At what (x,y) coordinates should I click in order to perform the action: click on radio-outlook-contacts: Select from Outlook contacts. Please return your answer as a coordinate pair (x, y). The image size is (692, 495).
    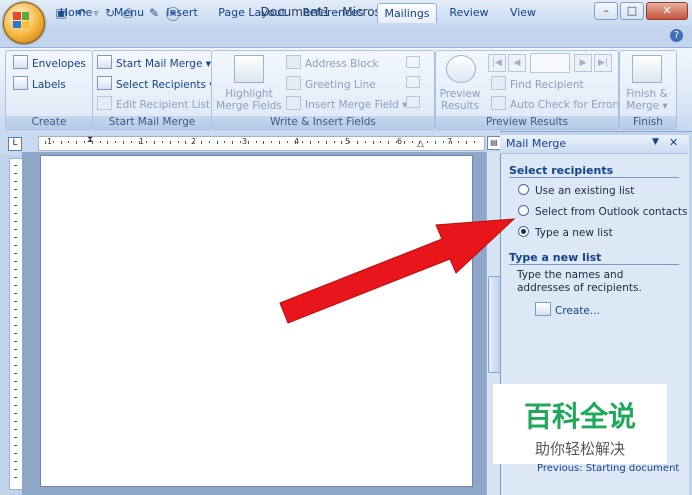
    Looking at the image, I should click on (603, 211).